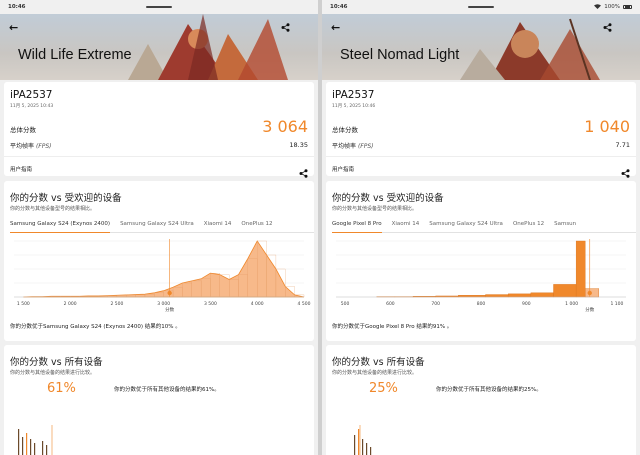  What do you see at coordinates (70, 304) in the screenshot?
I see `x-tick-label: 2 000` at bounding box center [70, 304].